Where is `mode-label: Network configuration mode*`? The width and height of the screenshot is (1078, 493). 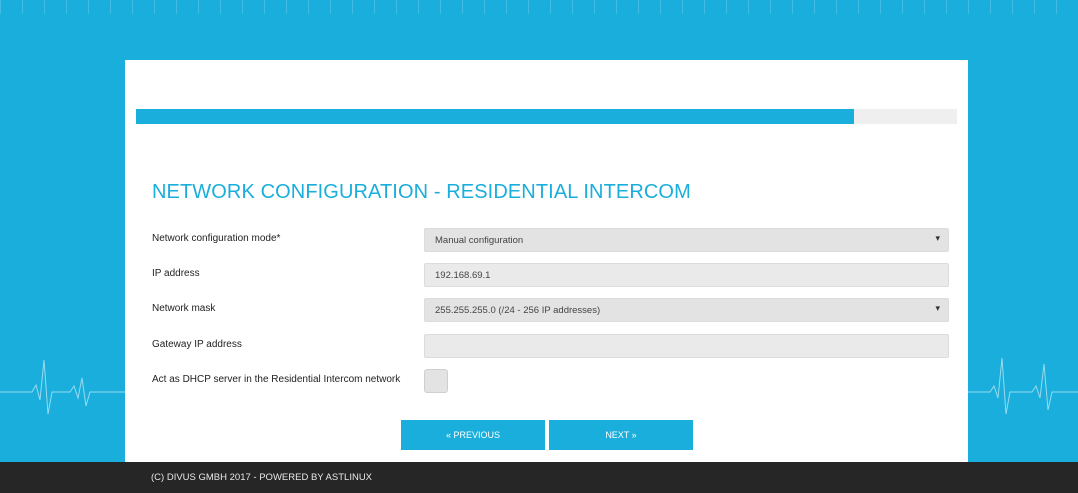
mode-label: Network configuration mode* is located at coordinates (216, 238).